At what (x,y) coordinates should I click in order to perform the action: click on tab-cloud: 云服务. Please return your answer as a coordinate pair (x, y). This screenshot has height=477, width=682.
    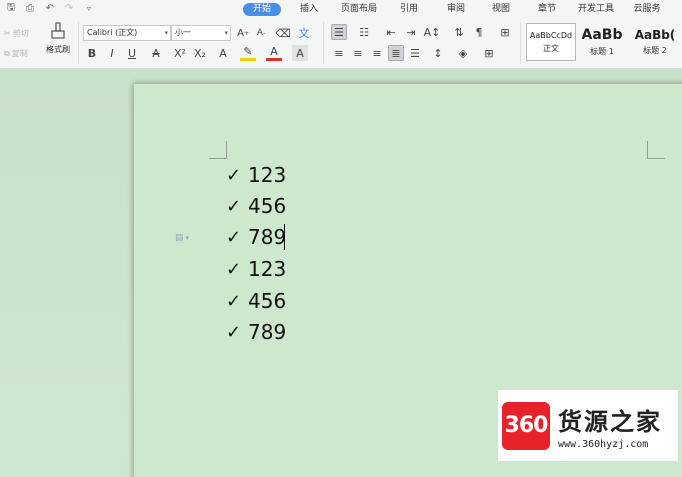
    Looking at the image, I should click on (647, 9).